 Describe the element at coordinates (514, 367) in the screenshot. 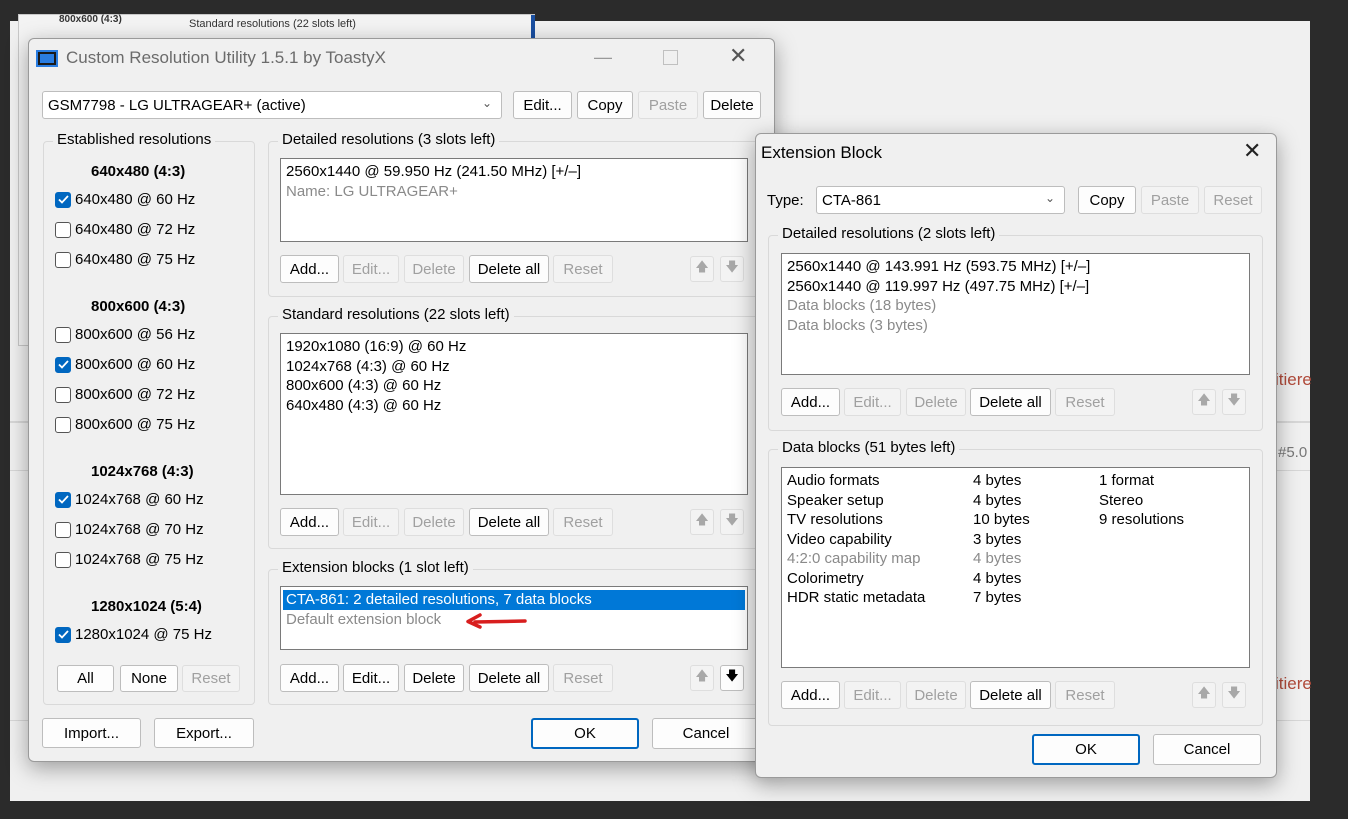

I see `list-item: 1024x768 (4:3) @ 60 Hz` at that location.